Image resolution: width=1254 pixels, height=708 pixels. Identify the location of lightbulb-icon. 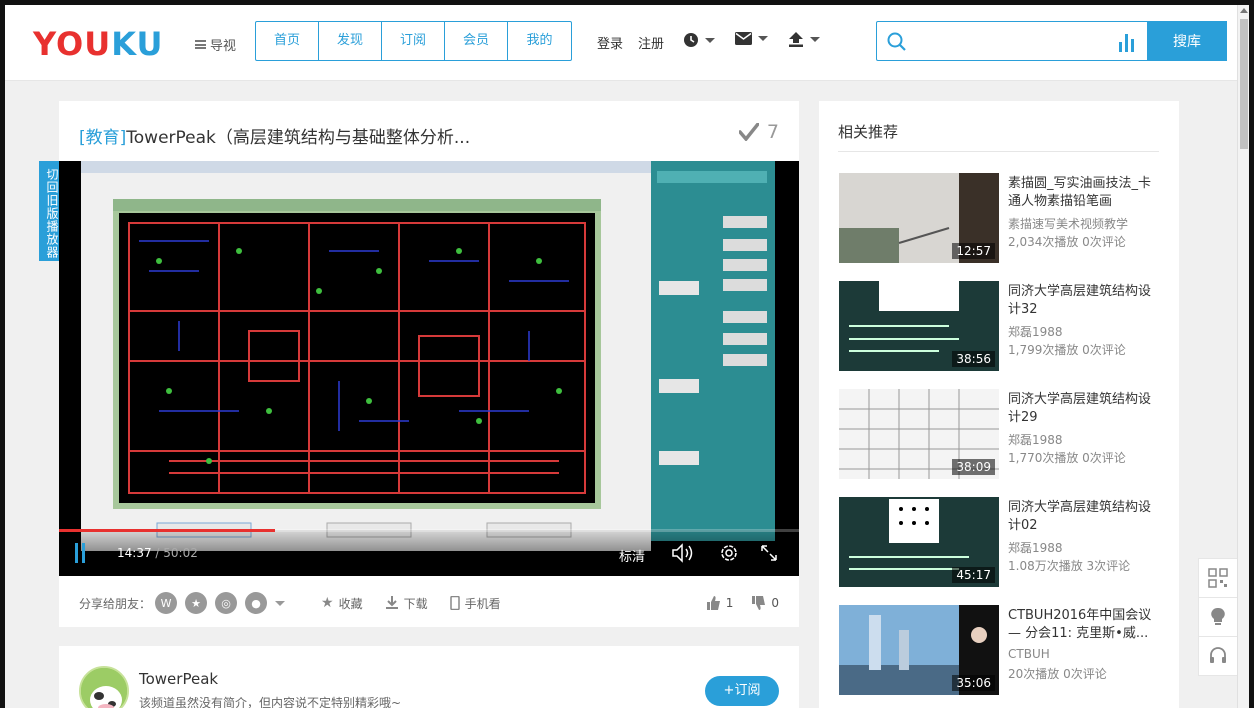
(1218, 616).